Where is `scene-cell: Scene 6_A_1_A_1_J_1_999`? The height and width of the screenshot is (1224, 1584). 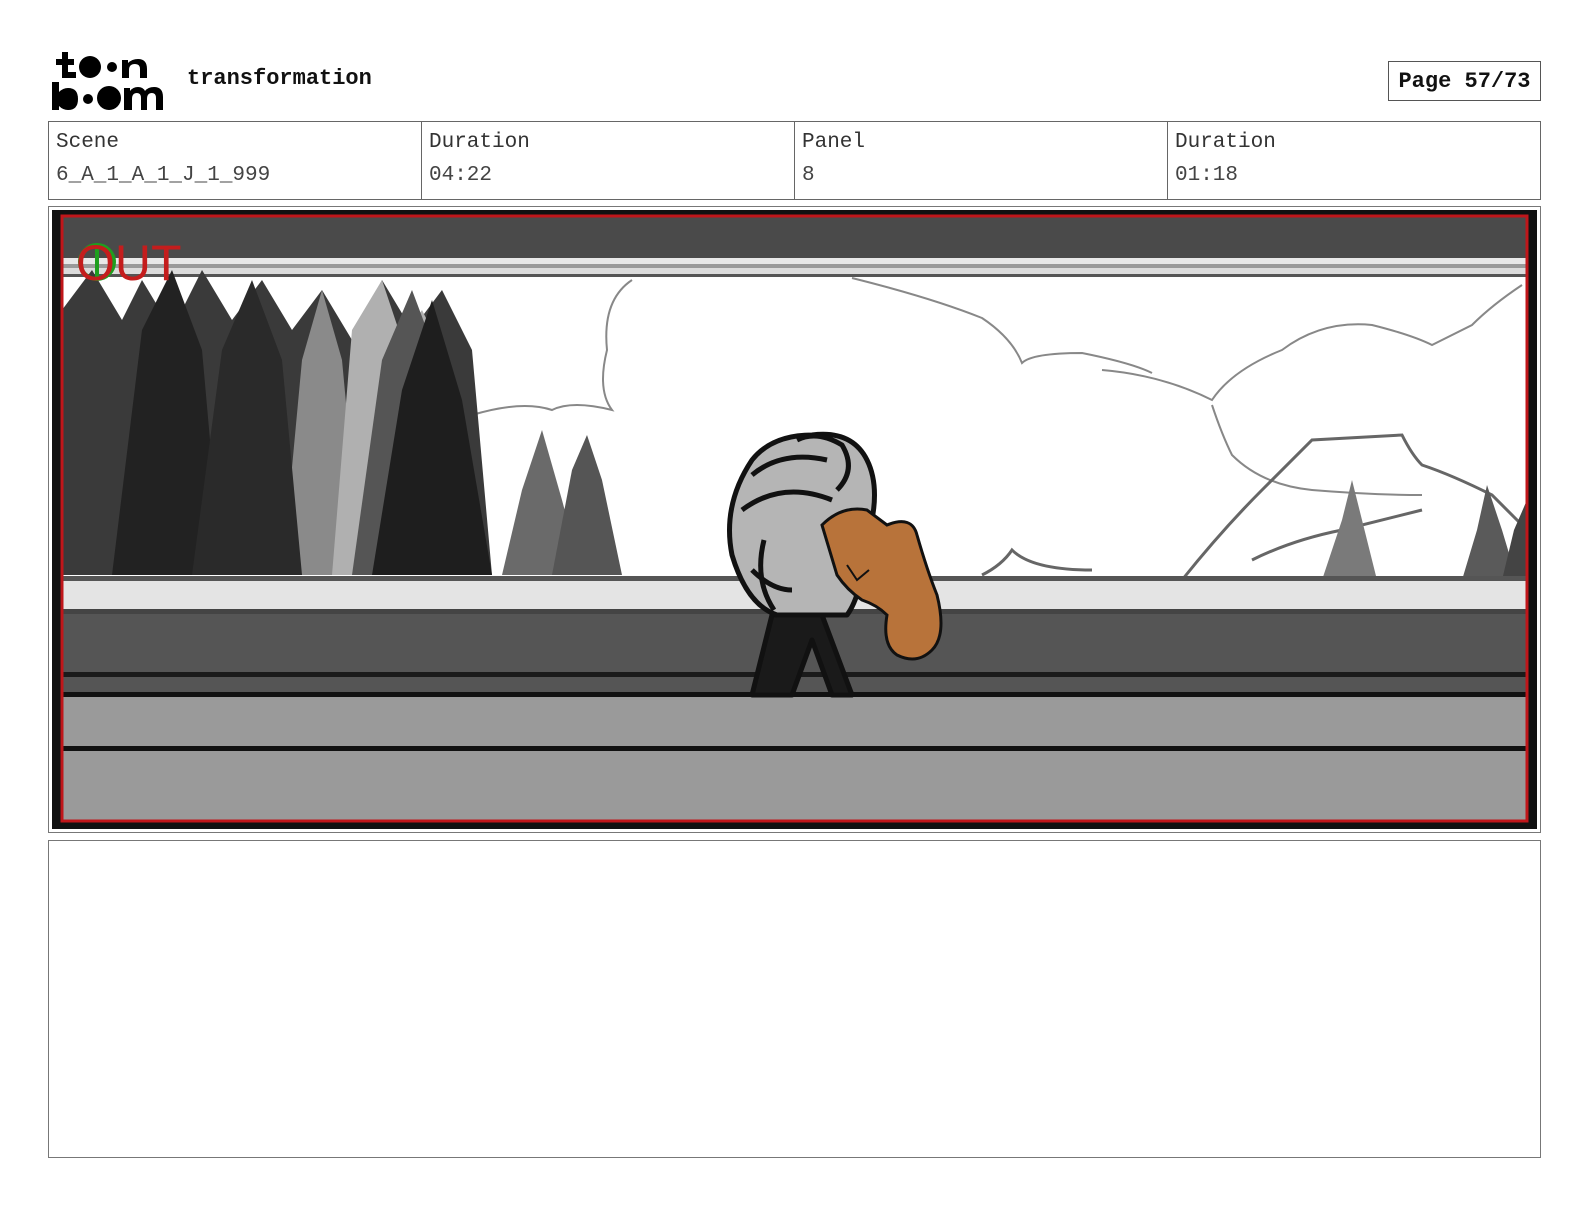
scene-cell: Scene 6_A_1_A_1_J_1_999 is located at coordinates (235, 160).